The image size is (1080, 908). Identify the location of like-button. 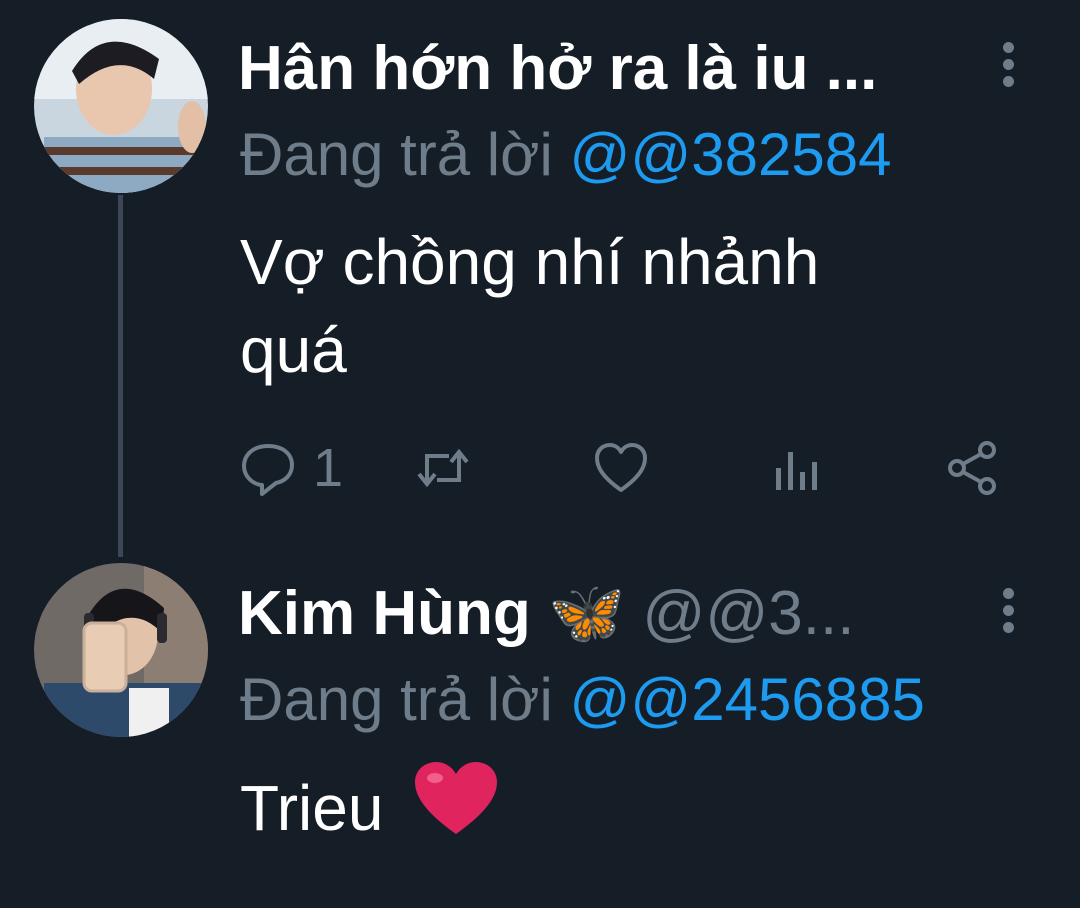
(621, 468).